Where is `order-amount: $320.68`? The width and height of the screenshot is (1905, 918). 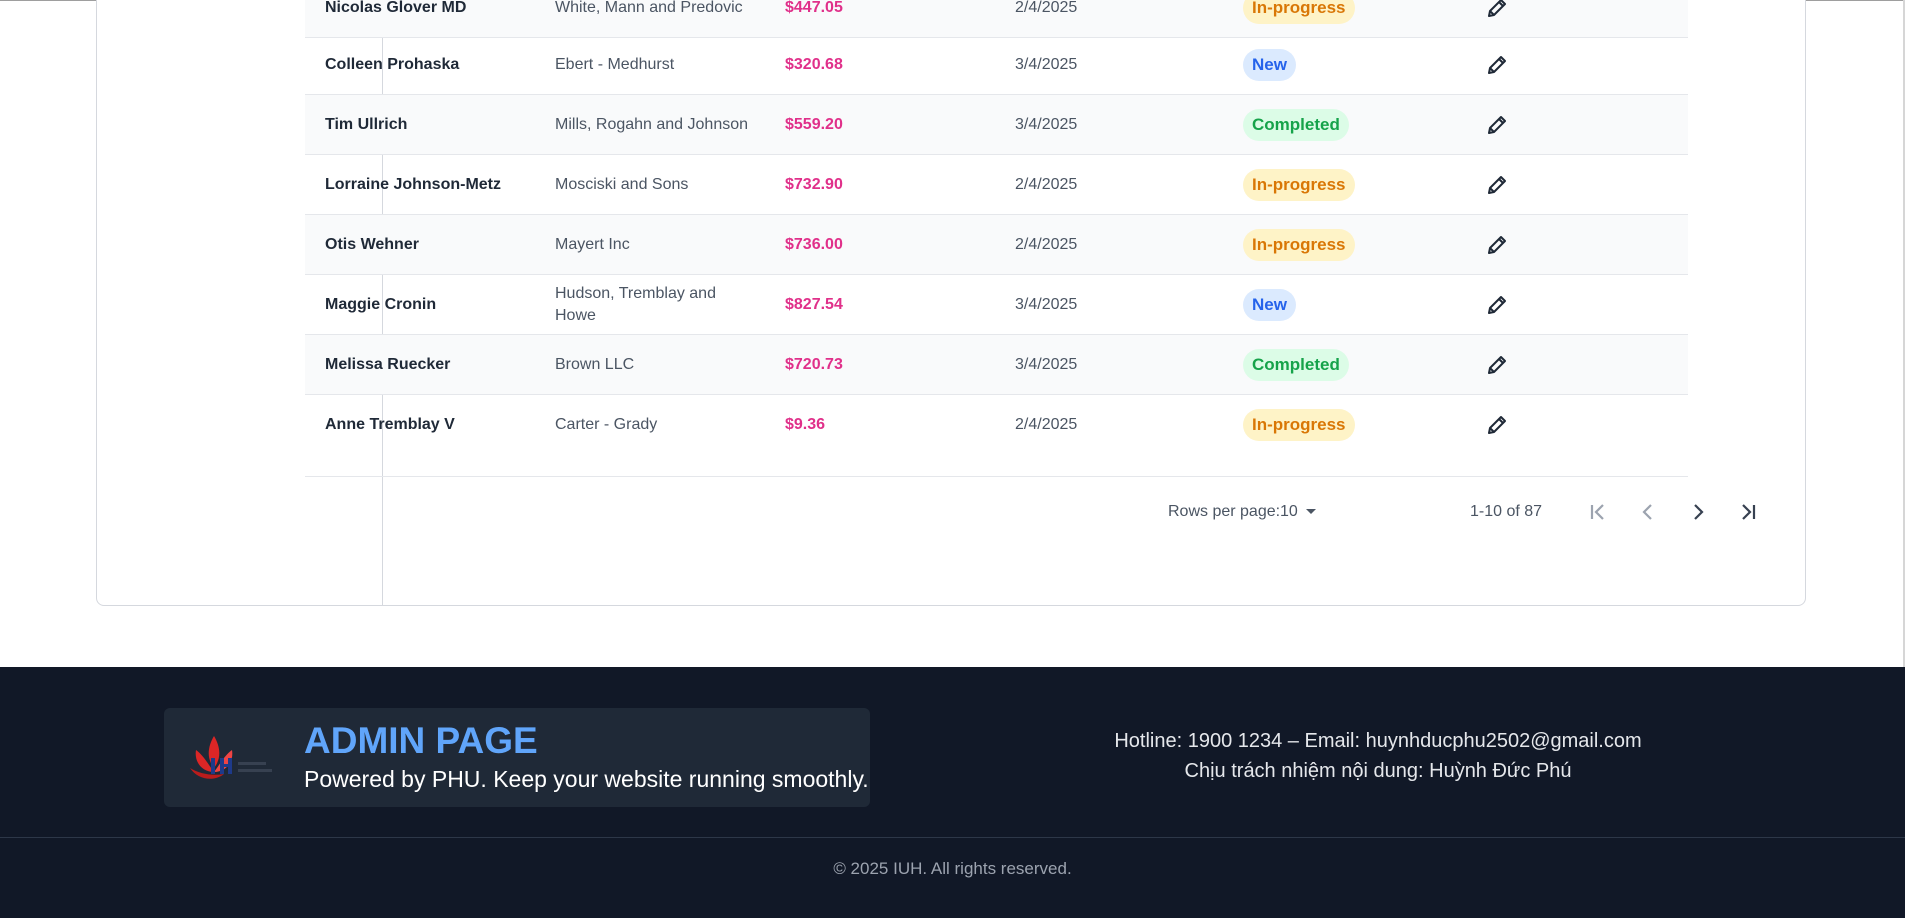 order-amount: $320.68 is located at coordinates (814, 64).